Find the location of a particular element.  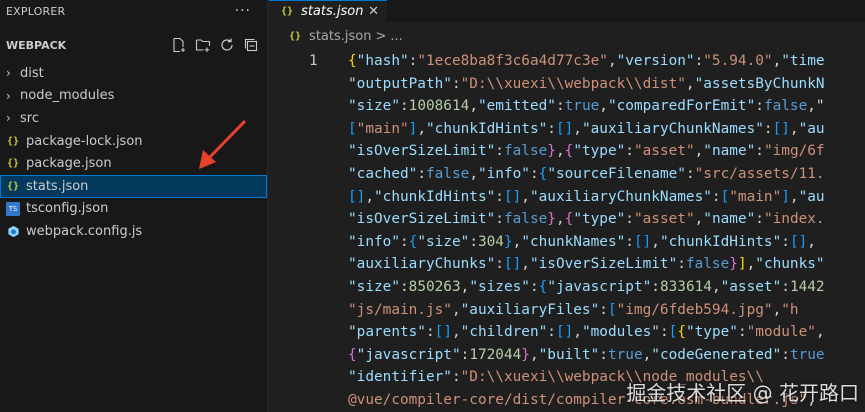

code-token: "main" is located at coordinates (755, 196).